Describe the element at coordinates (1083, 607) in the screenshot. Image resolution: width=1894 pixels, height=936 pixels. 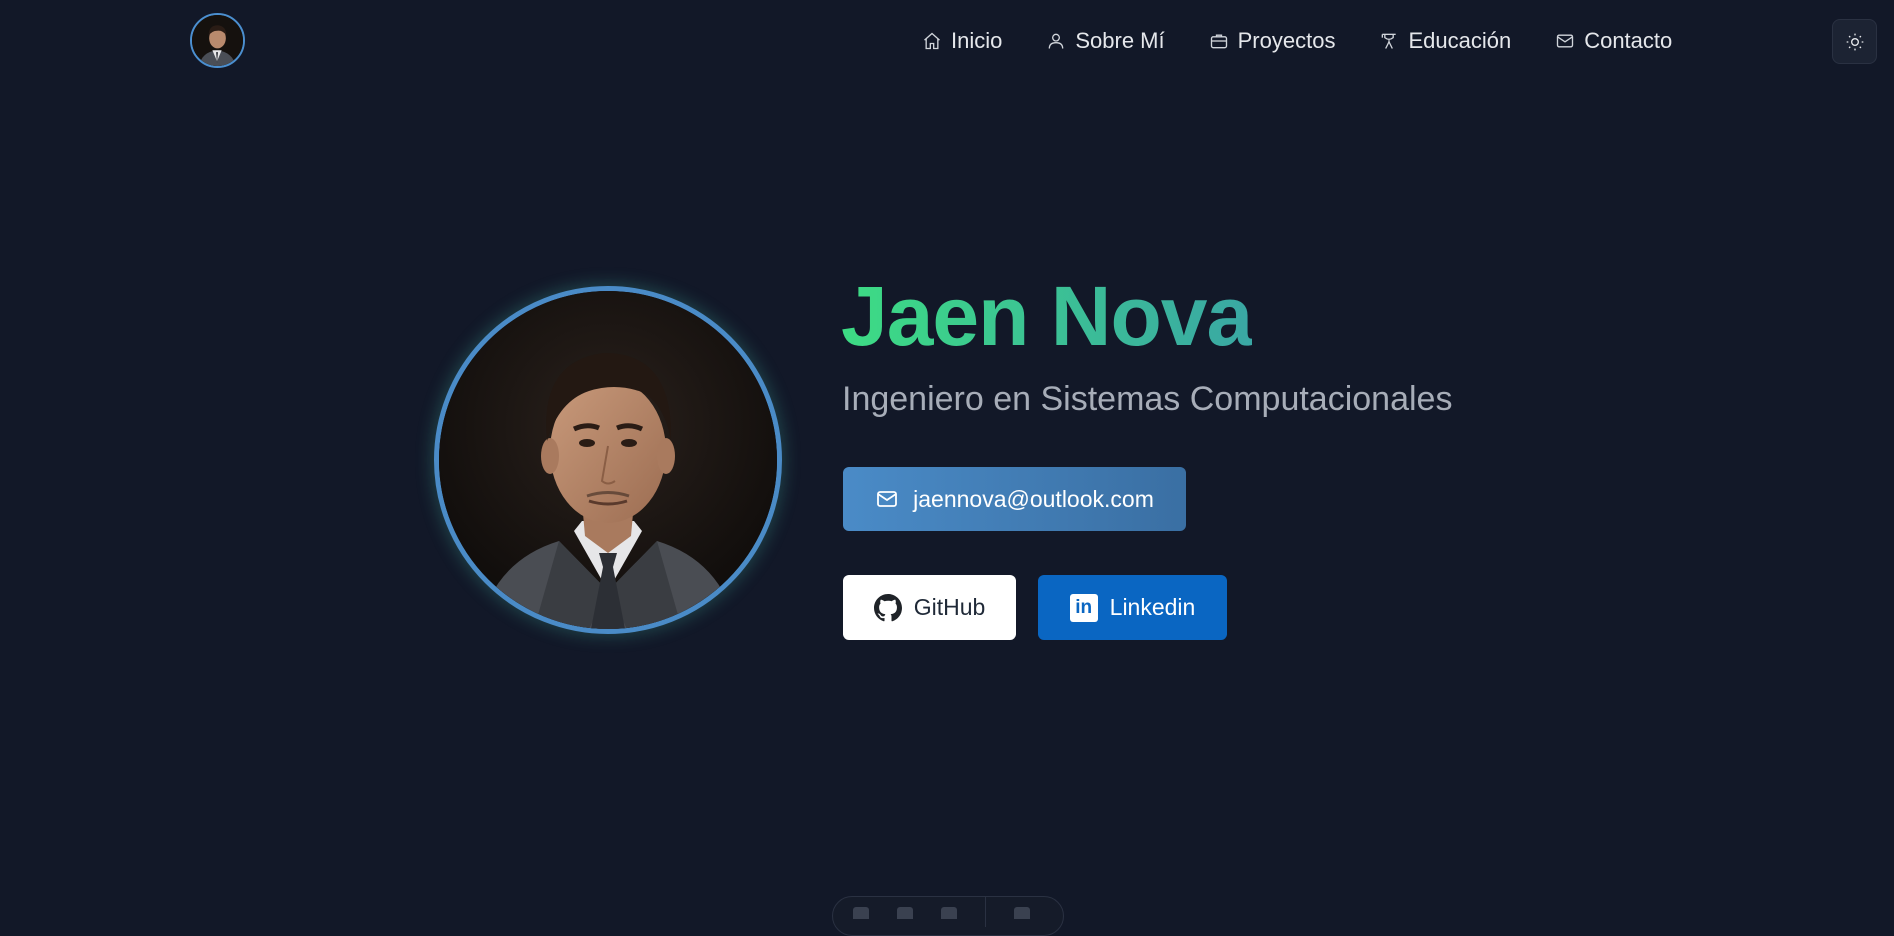
I see `linkedin-icon: in` at that location.